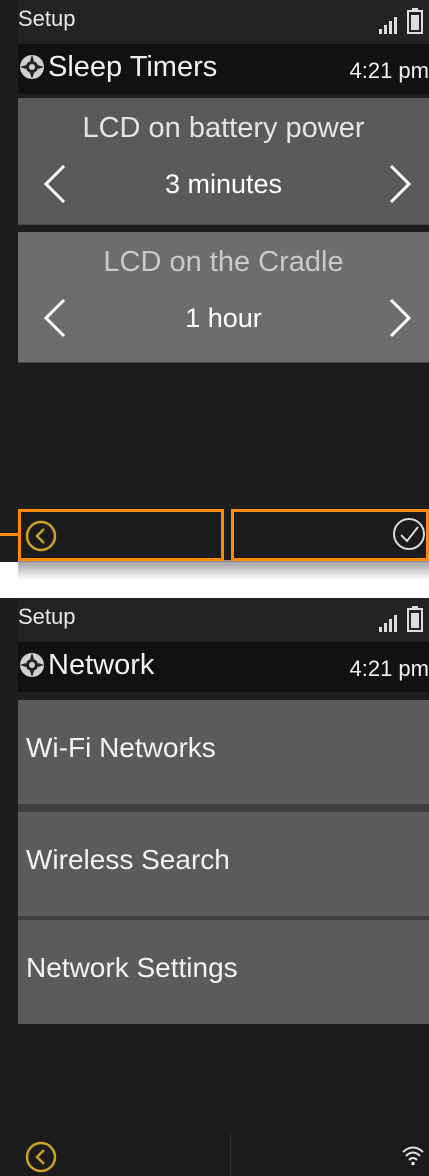 This screenshot has height=1176, width=429. What do you see at coordinates (223, 128) in the screenshot?
I see `selector-label: LCD on battery power` at bounding box center [223, 128].